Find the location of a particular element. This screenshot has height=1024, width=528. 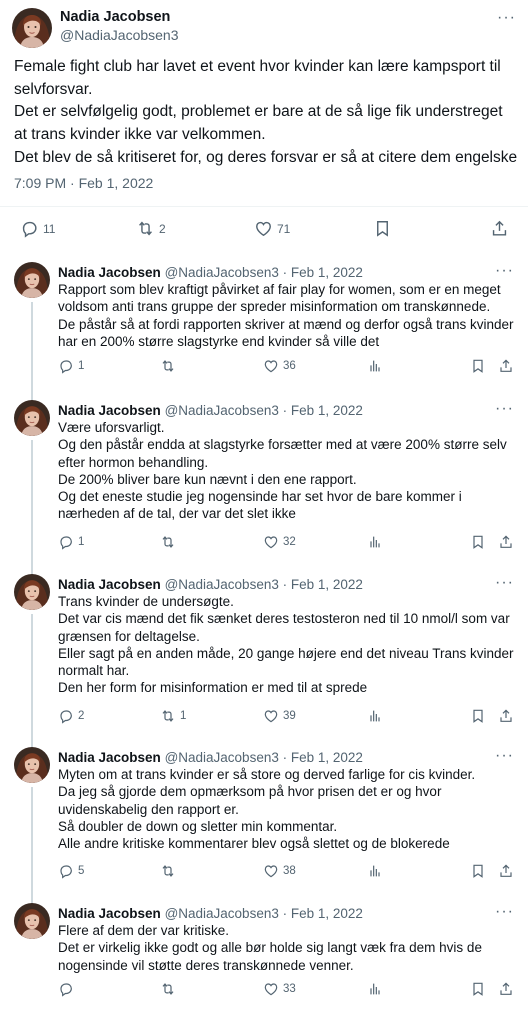

reply-actions: 33 is located at coordinates (264, 993).